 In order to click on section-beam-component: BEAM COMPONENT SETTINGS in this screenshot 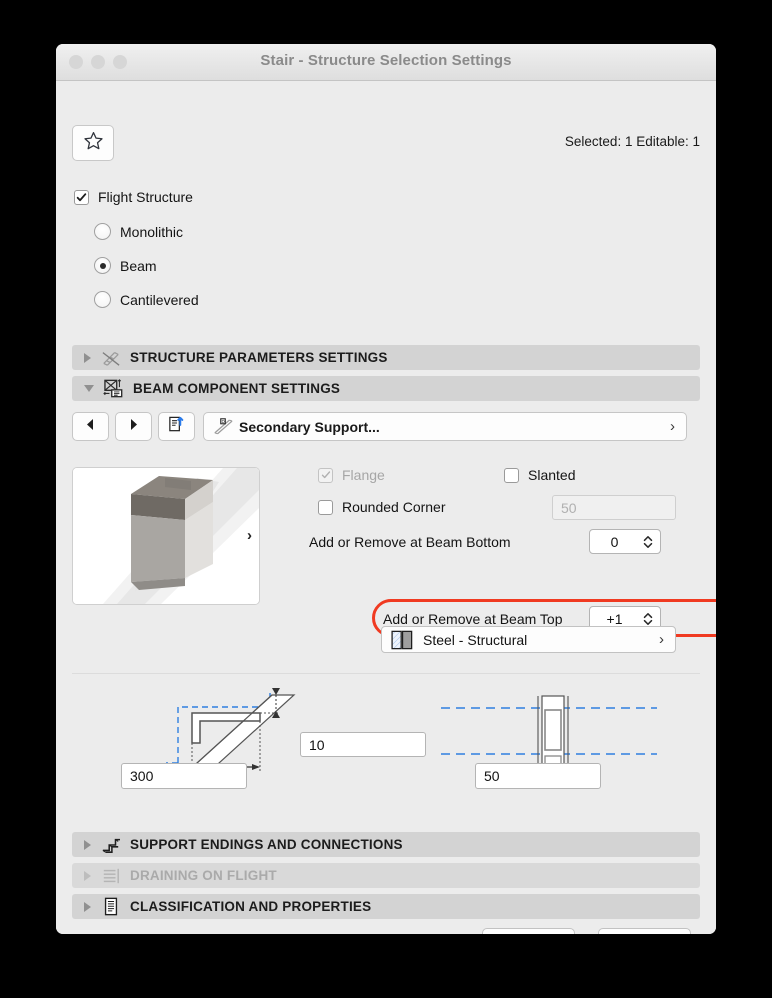, I will do `click(386, 388)`.